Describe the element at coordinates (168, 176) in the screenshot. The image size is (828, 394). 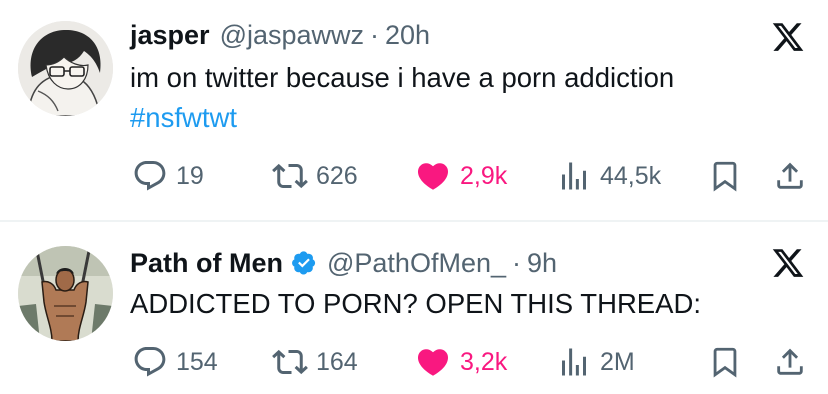
I see `reply-button: 19` at that location.